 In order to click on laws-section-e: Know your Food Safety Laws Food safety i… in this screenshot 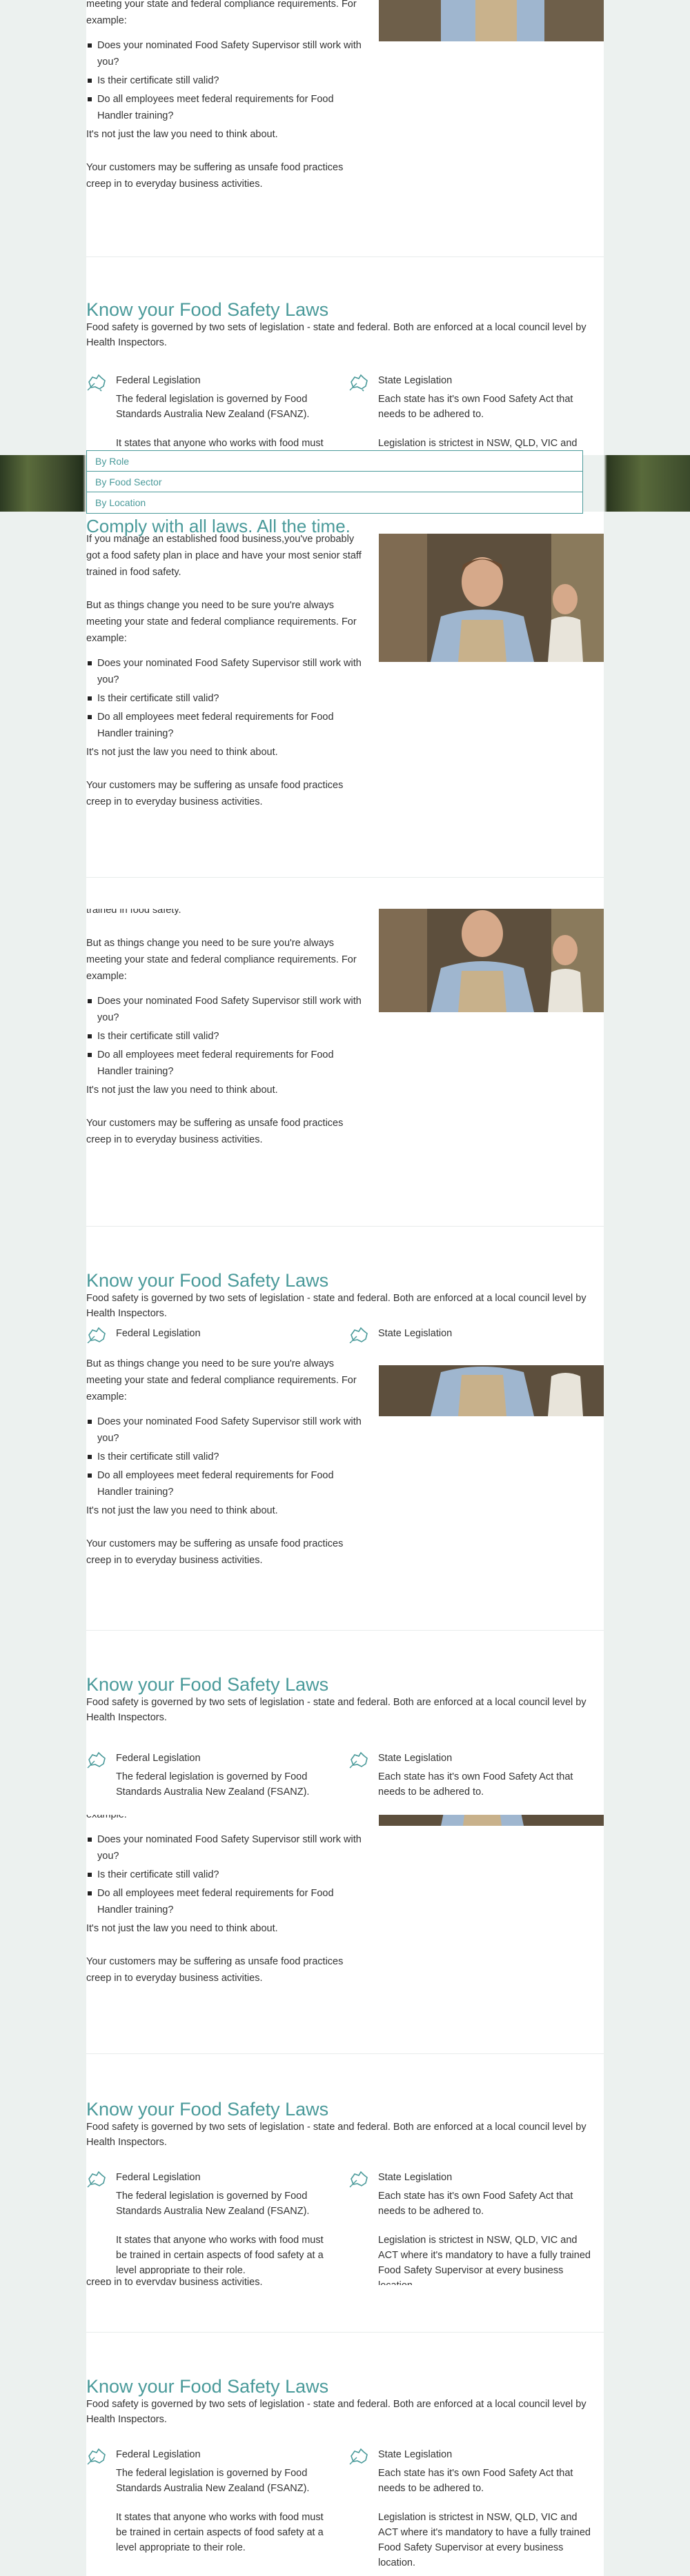, I will do `click(345, 1305)`.